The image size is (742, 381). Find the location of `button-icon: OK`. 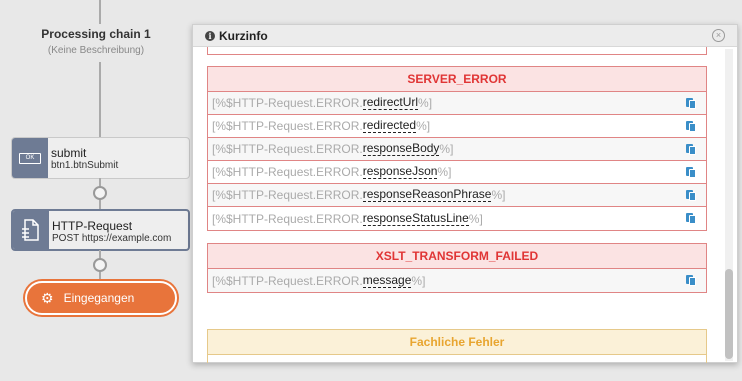

button-icon: OK is located at coordinates (30, 158).